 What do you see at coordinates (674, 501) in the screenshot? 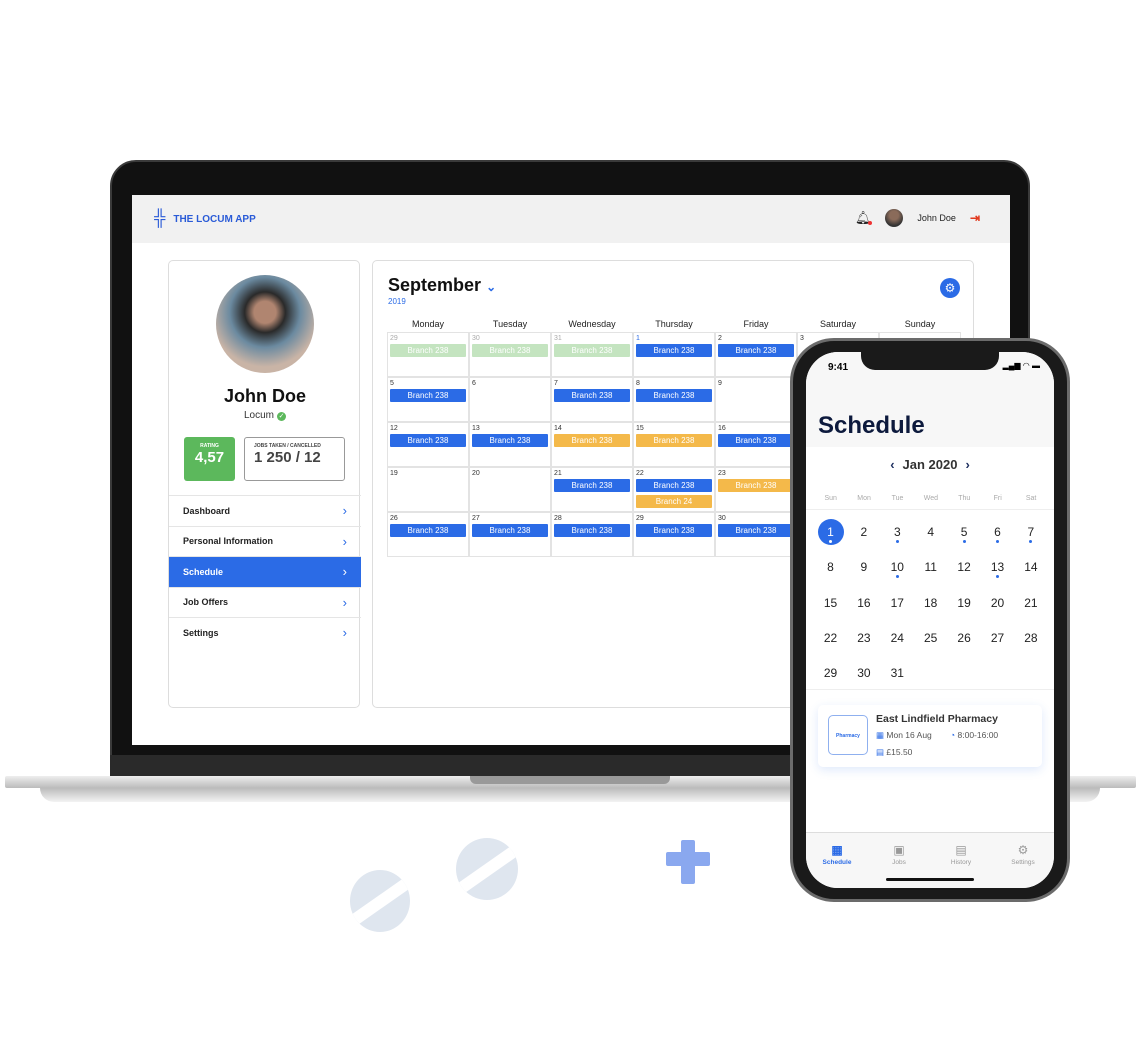
I see `calendar-event: Branch 24` at bounding box center [674, 501].